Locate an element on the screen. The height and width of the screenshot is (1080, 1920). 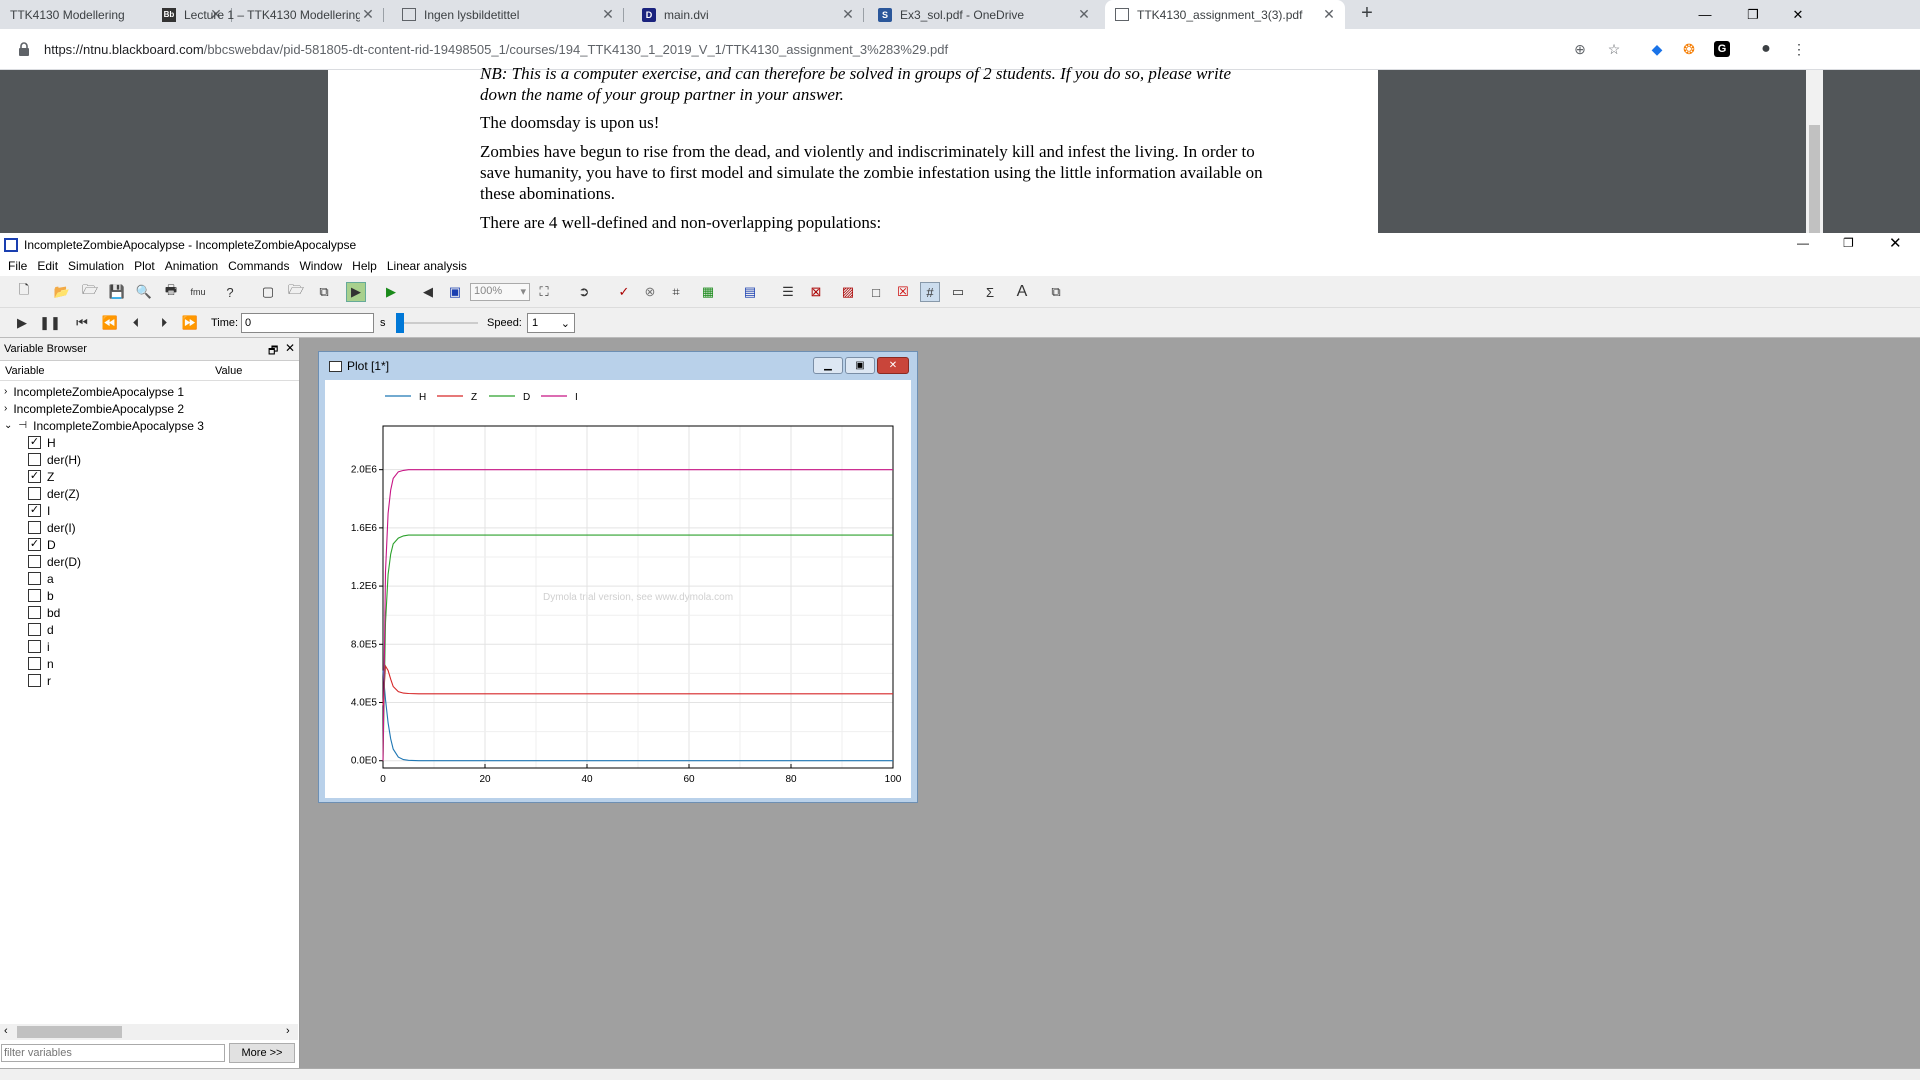
new-file-icon: 🗋 is located at coordinates (24, 292).